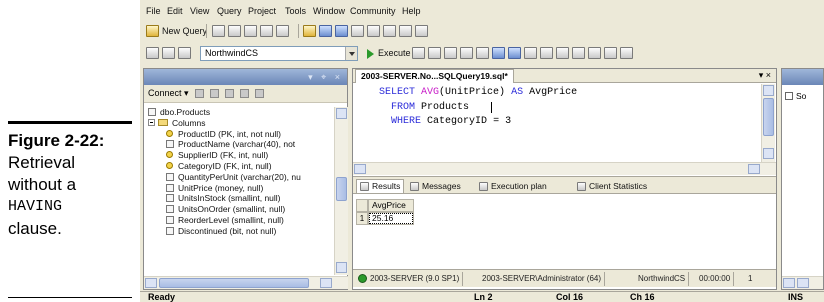  Describe the element at coordinates (373, 11) in the screenshot. I see `menu-community: Community` at that location.